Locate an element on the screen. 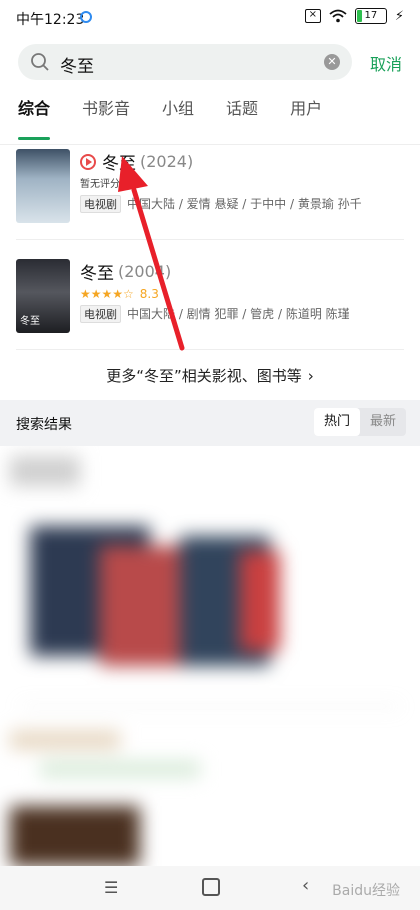 Image resolution: width=420 pixels, height=910 pixels. movie-info: 中国大陆 / 爱情 悬疑 / 于中中 / 黄景瑜 孙千 is located at coordinates (244, 204).